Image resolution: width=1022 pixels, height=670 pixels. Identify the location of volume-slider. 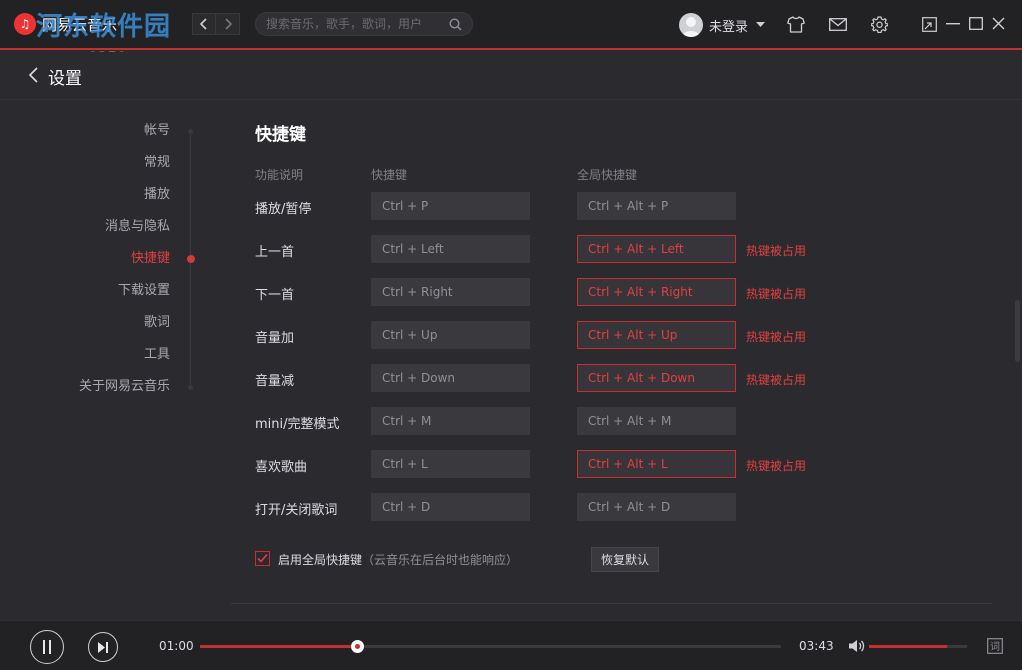
(918, 646).